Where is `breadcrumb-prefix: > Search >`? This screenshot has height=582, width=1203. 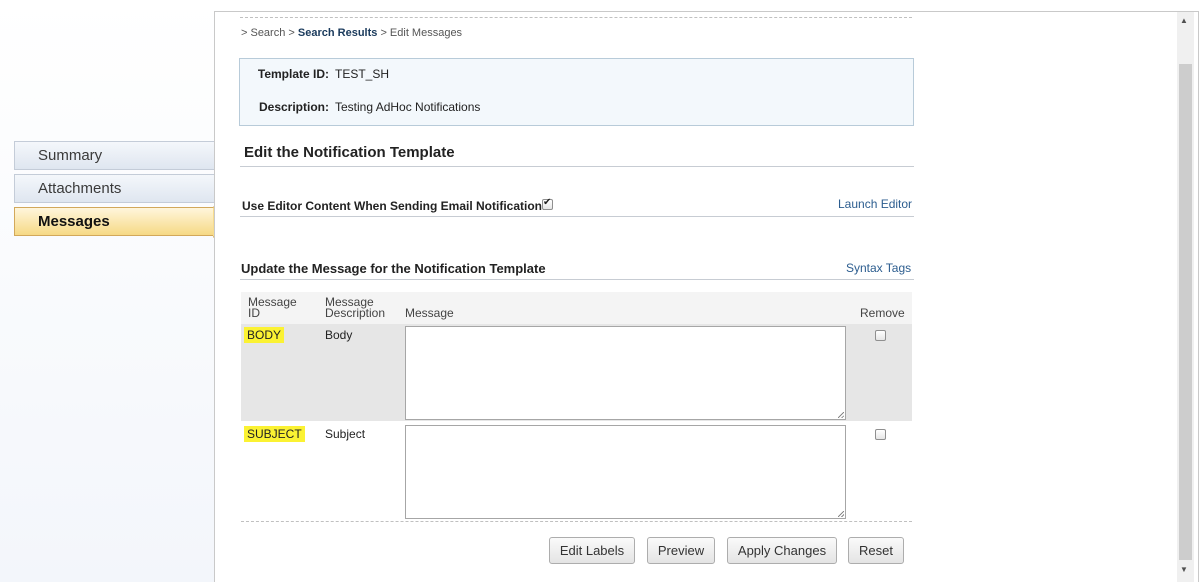 breadcrumb-prefix: > Search > is located at coordinates (268, 33).